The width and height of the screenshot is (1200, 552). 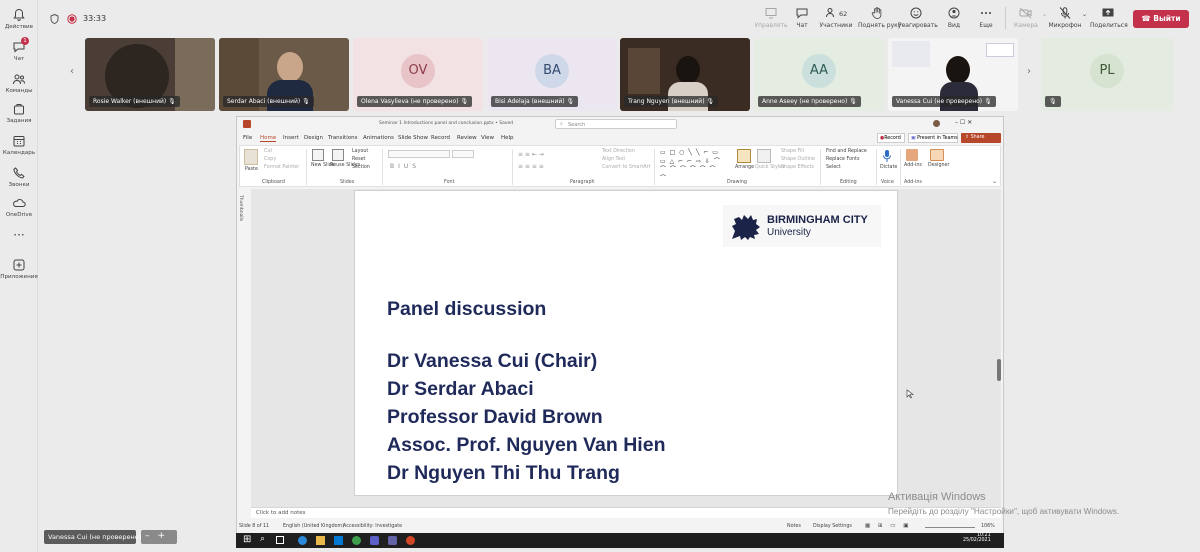 What do you see at coordinates (1161, 19) in the screenshot?
I see `leave-button: ☎ Выйти` at bounding box center [1161, 19].